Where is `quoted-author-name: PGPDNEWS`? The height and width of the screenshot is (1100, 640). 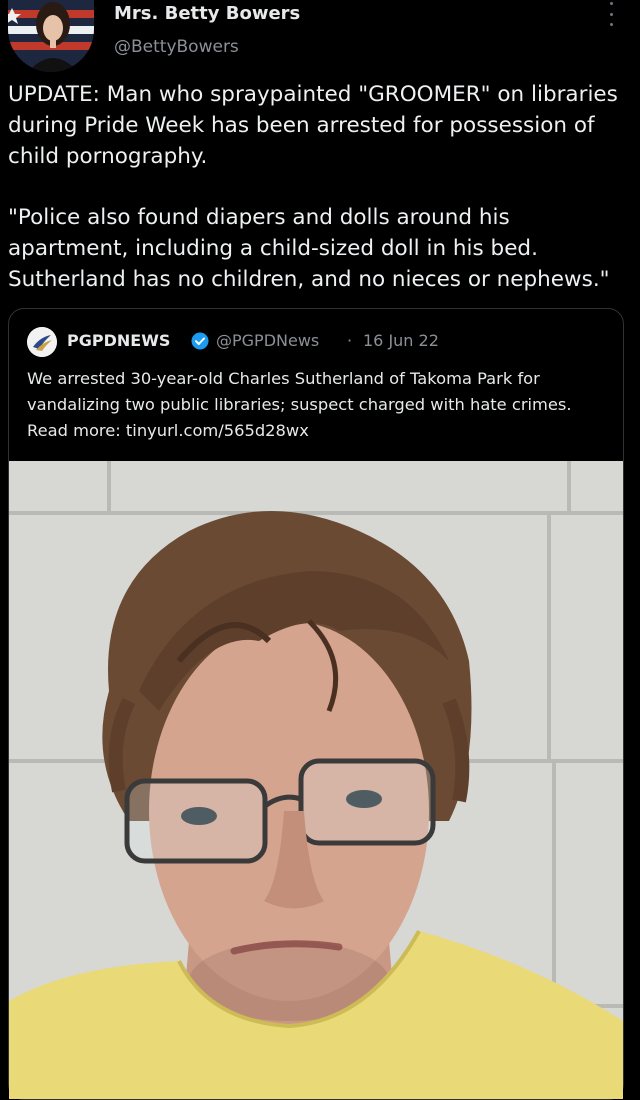 quoted-author-name: PGPDNEWS is located at coordinates (118, 340).